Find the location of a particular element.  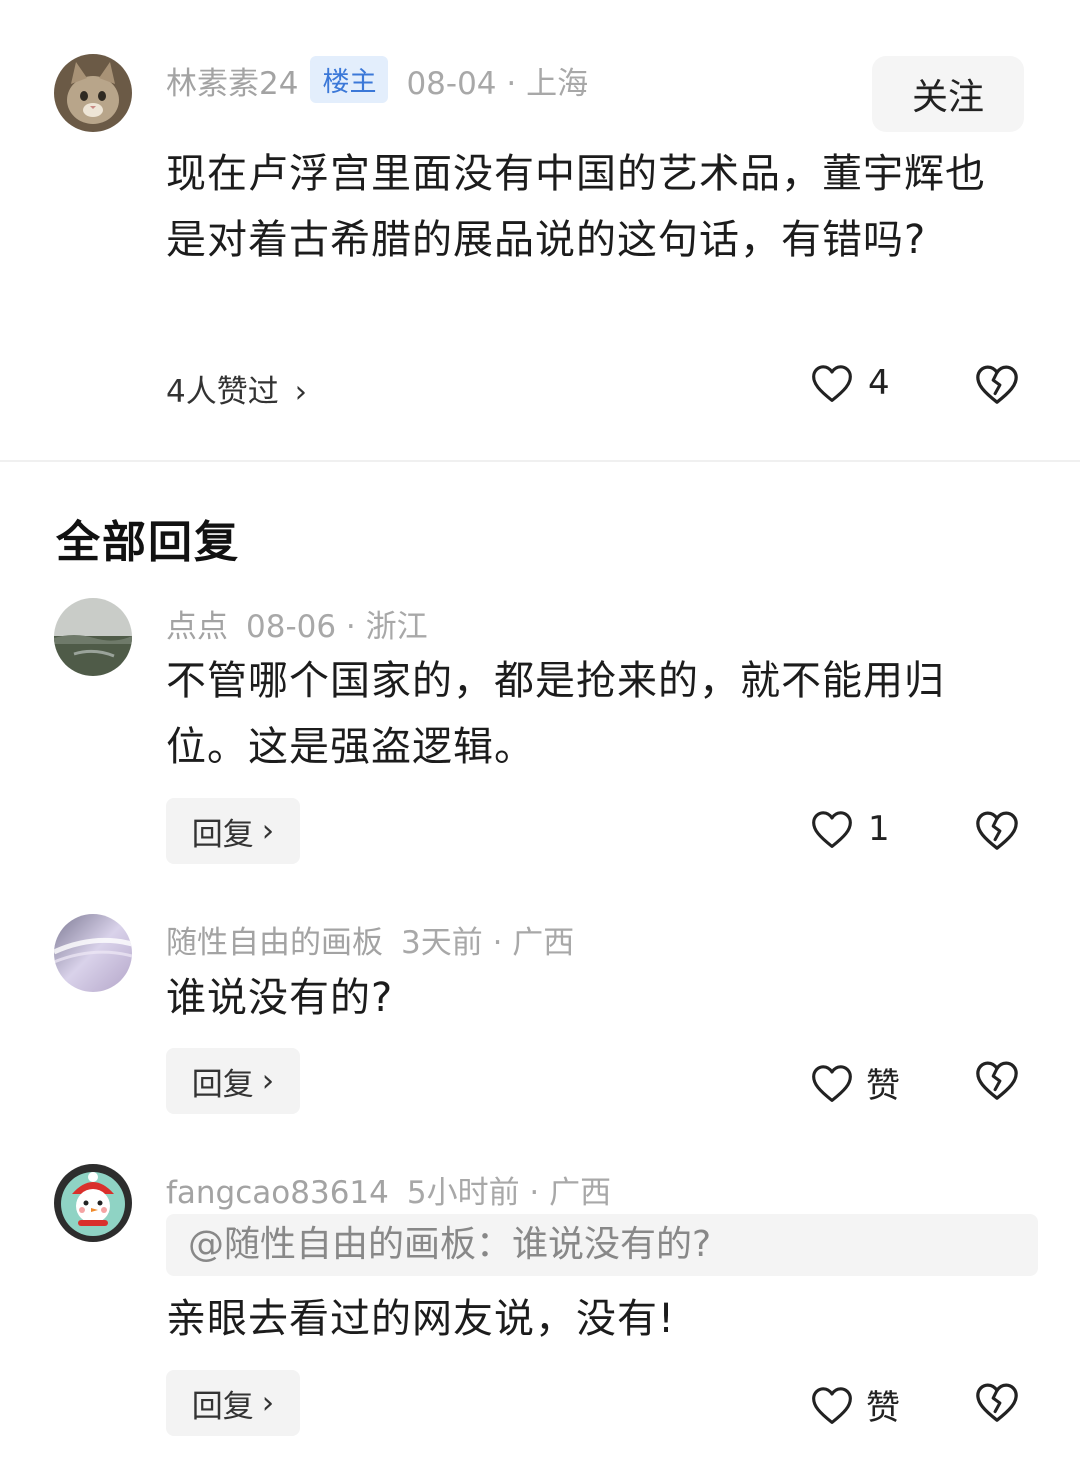

reply-meta: 点点 08-06 · 浙江 is located at coordinates (297, 623).